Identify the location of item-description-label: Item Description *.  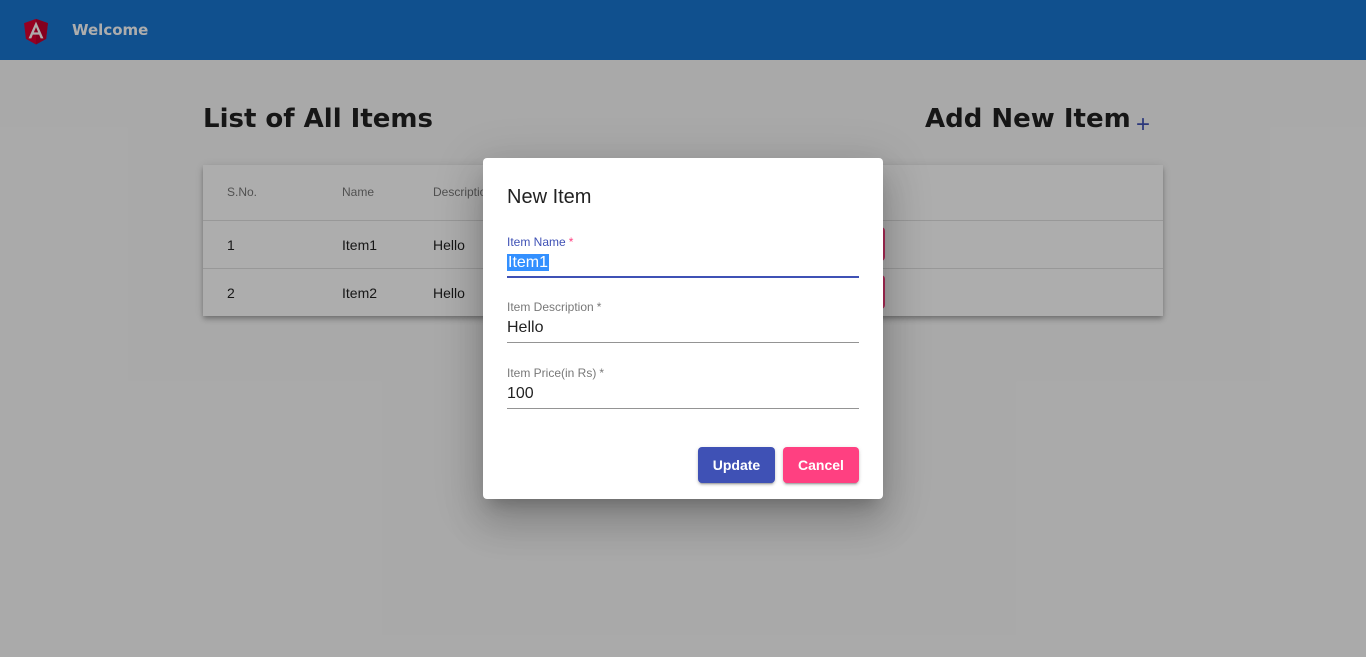
(554, 307).